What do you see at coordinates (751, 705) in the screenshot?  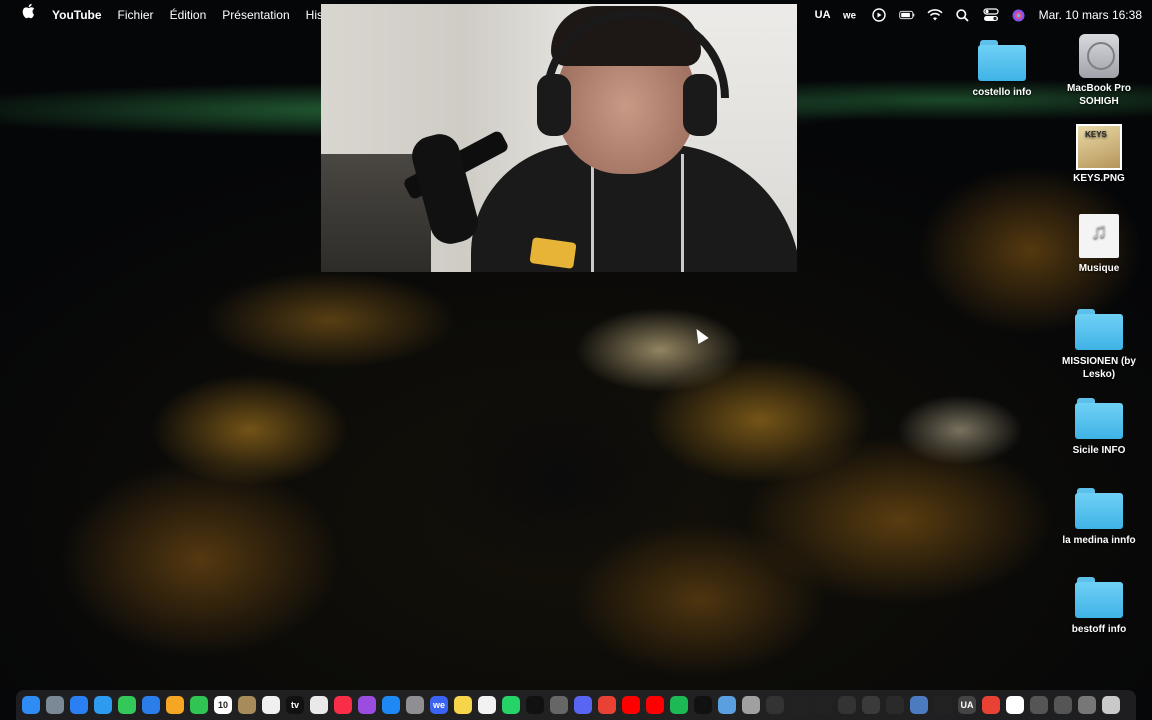 I see `disk-utility-icon` at bounding box center [751, 705].